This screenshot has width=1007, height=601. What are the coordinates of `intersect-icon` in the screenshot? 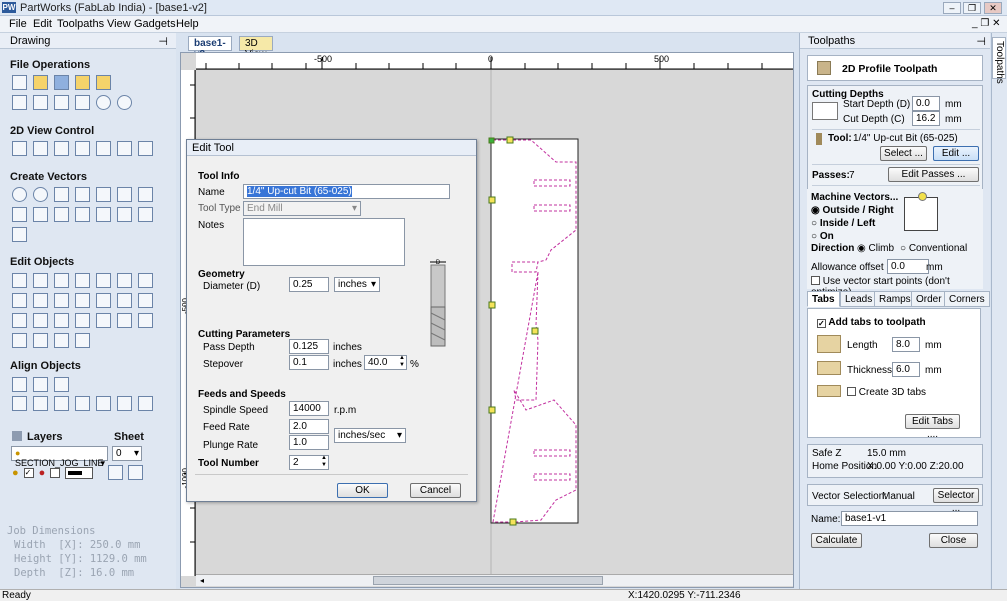 It's located at (61, 320).